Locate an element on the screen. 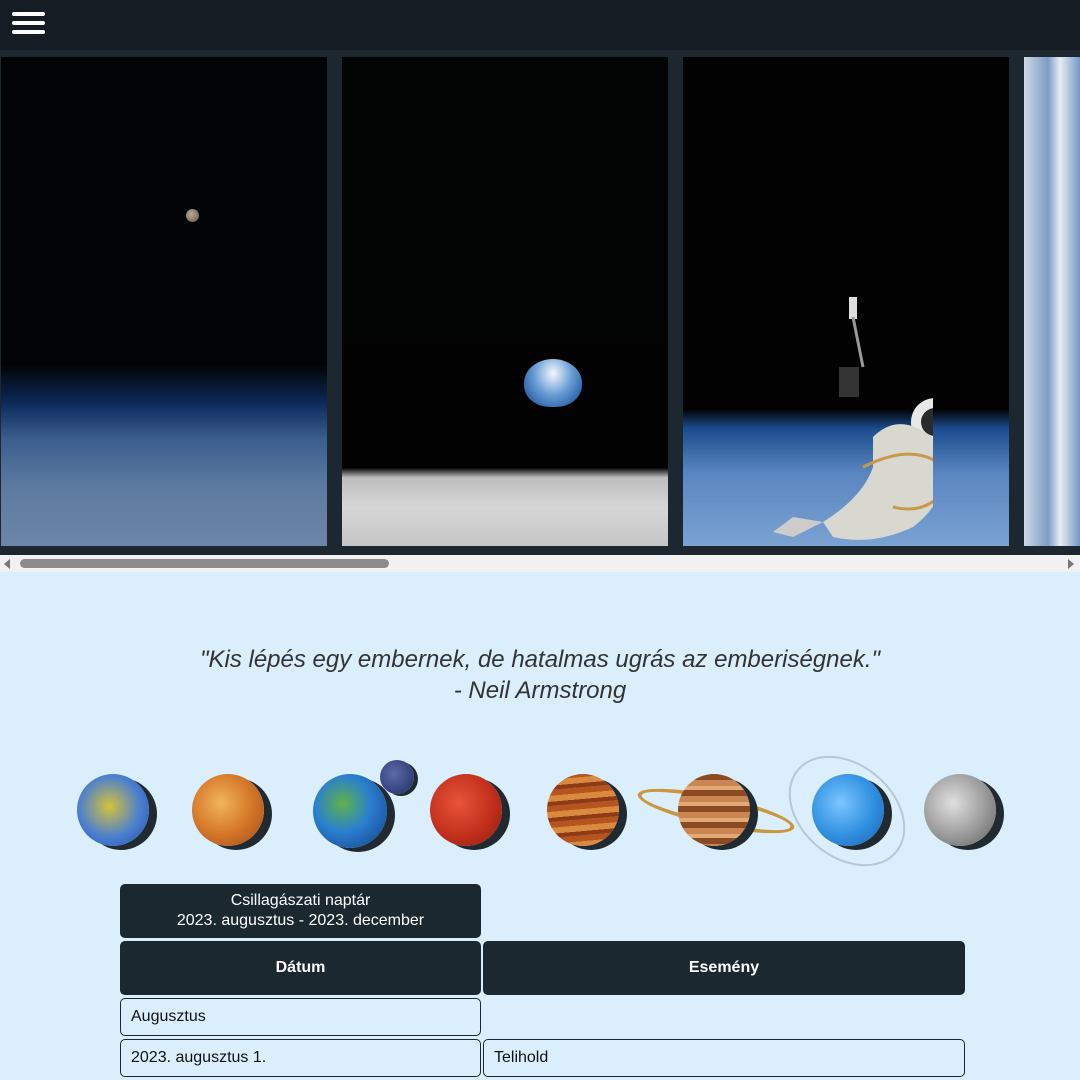 This screenshot has height=1080, width=1080. earth-image is located at coordinates (553, 383).